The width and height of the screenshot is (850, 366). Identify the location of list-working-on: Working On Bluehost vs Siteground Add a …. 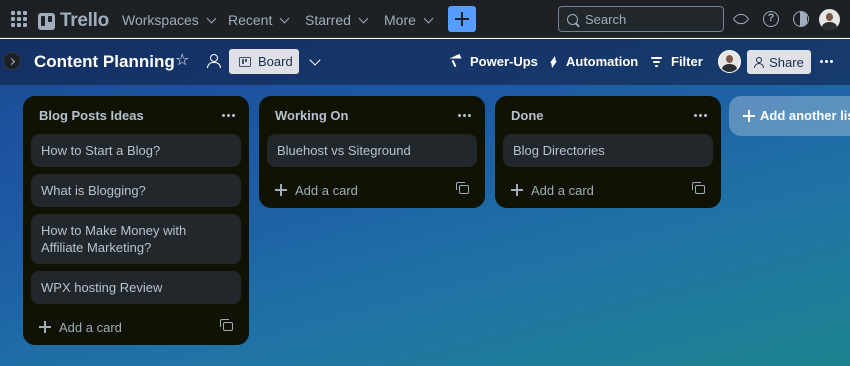
(372, 152).